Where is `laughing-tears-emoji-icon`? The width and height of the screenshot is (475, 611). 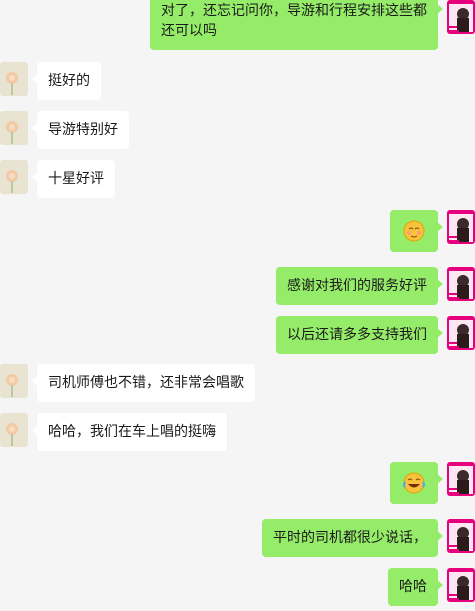 laughing-tears-emoji-icon is located at coordinates (414, 483).